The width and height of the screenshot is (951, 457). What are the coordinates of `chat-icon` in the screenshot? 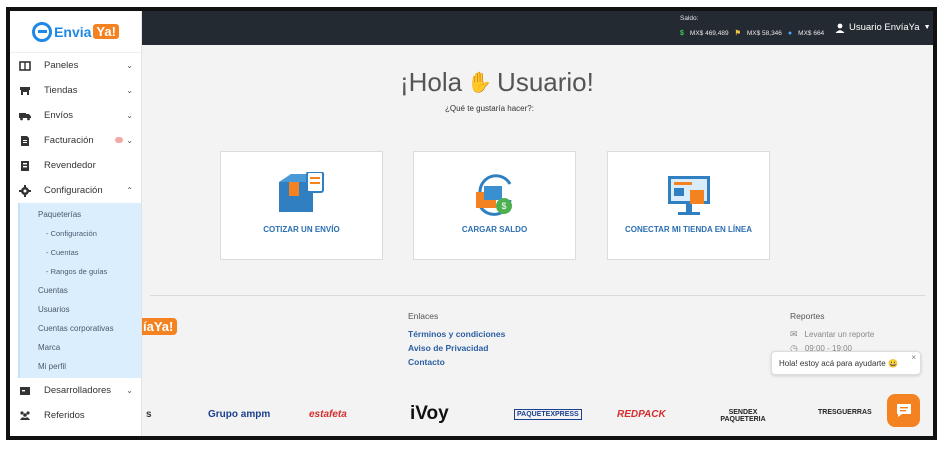 It's located at (903, 410).